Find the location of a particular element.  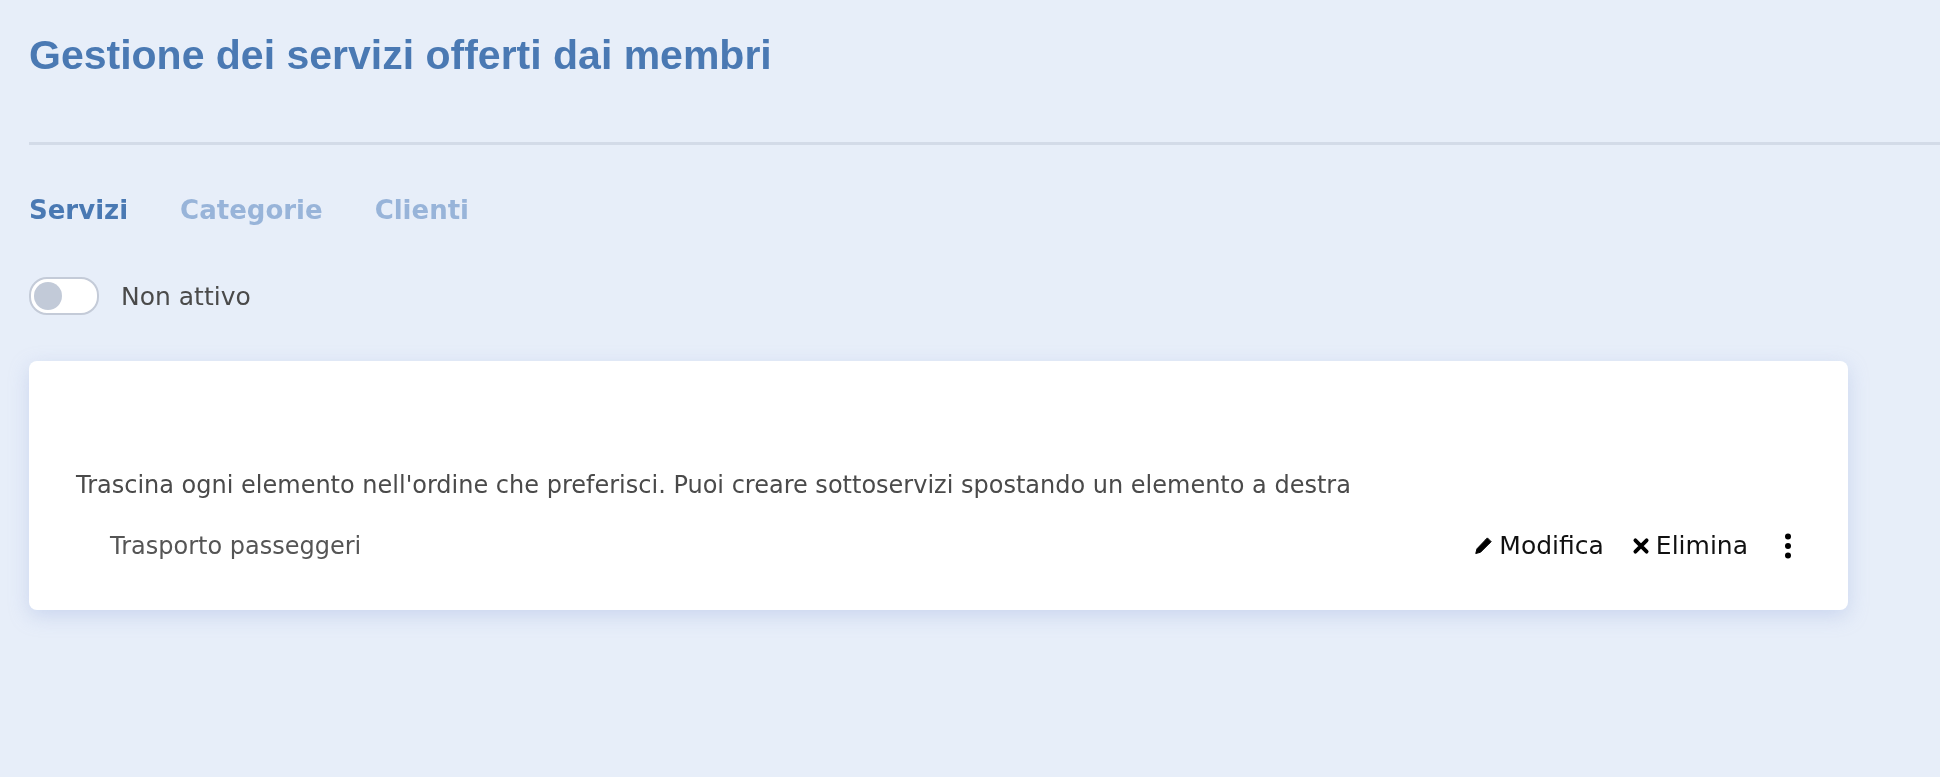

toggle-label: Non attivo is located at coordinates (186, 296).